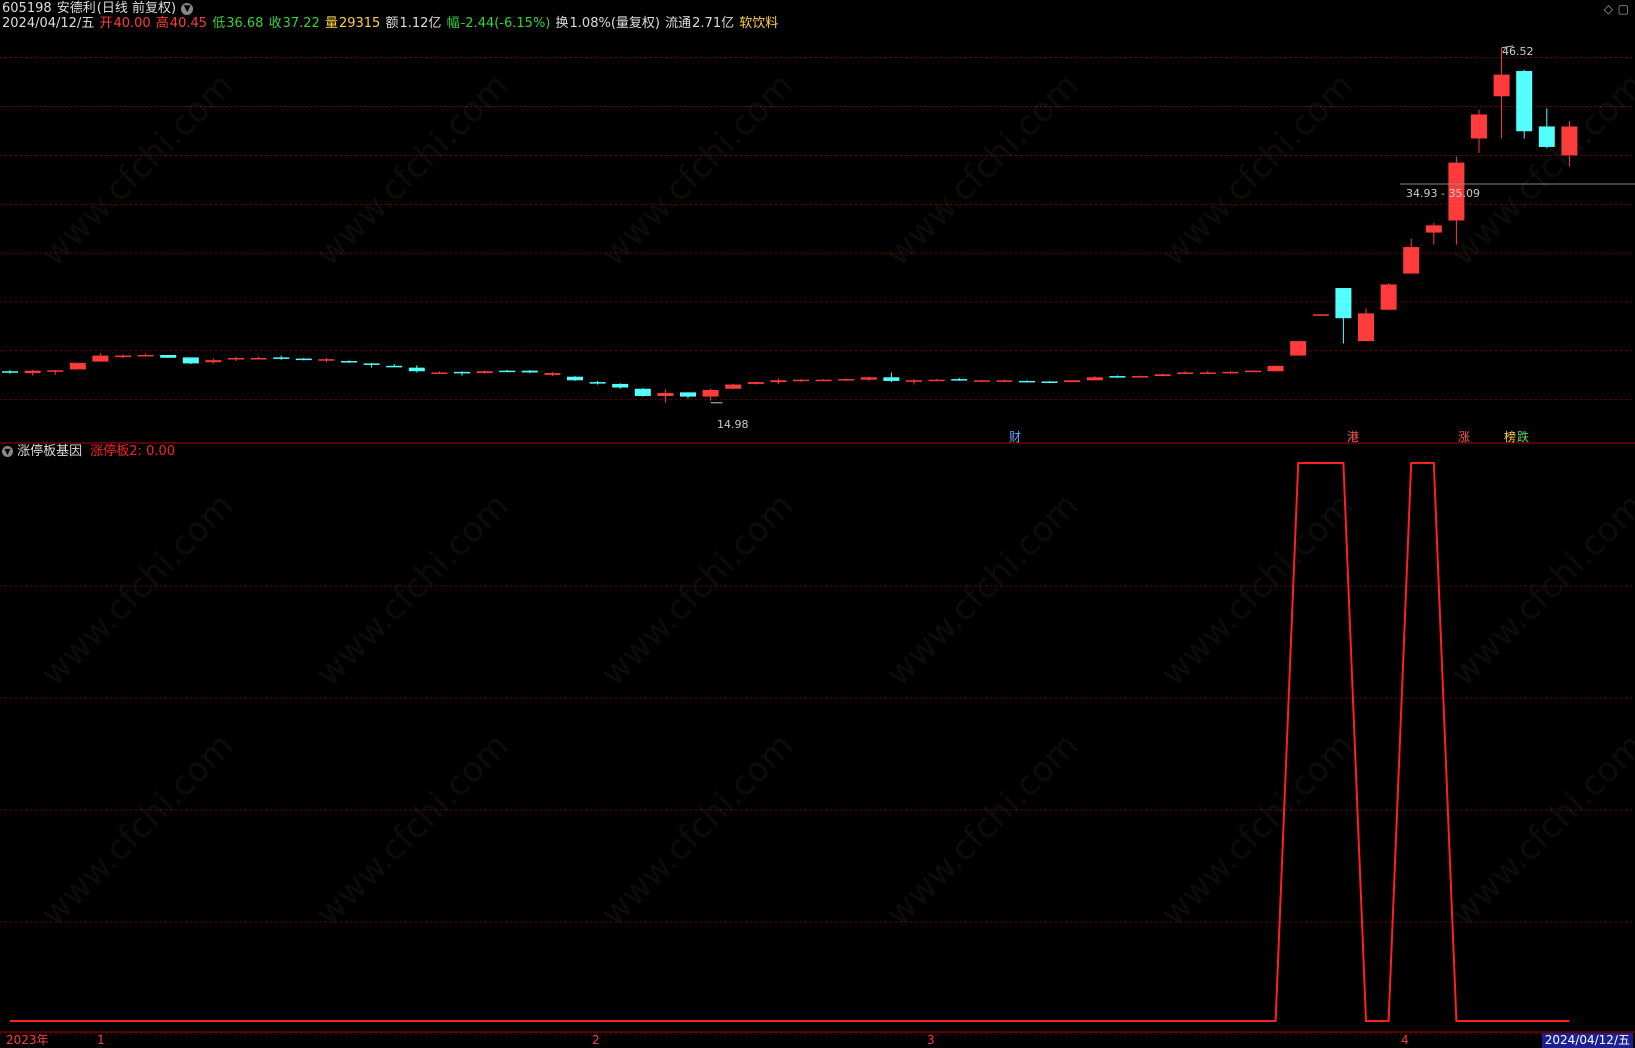  What do you see at coordinates (1353, 436) in the screenshot?
I see `marker-hk: 港` at bounding box center [1353, 436].